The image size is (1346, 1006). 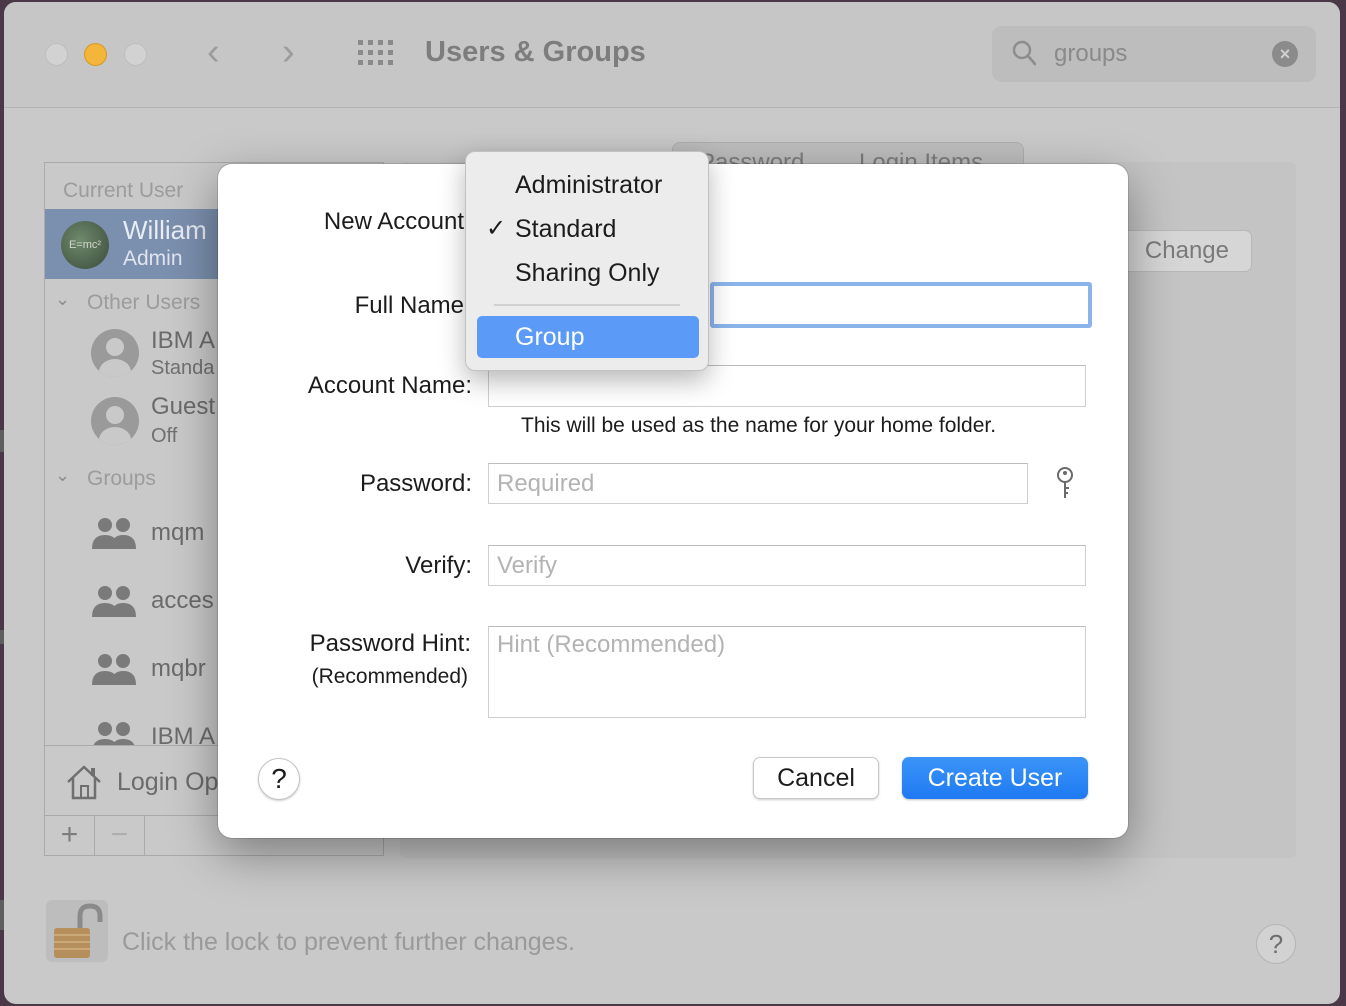 I want to click on close-window-button, so click(x=56, y=54).